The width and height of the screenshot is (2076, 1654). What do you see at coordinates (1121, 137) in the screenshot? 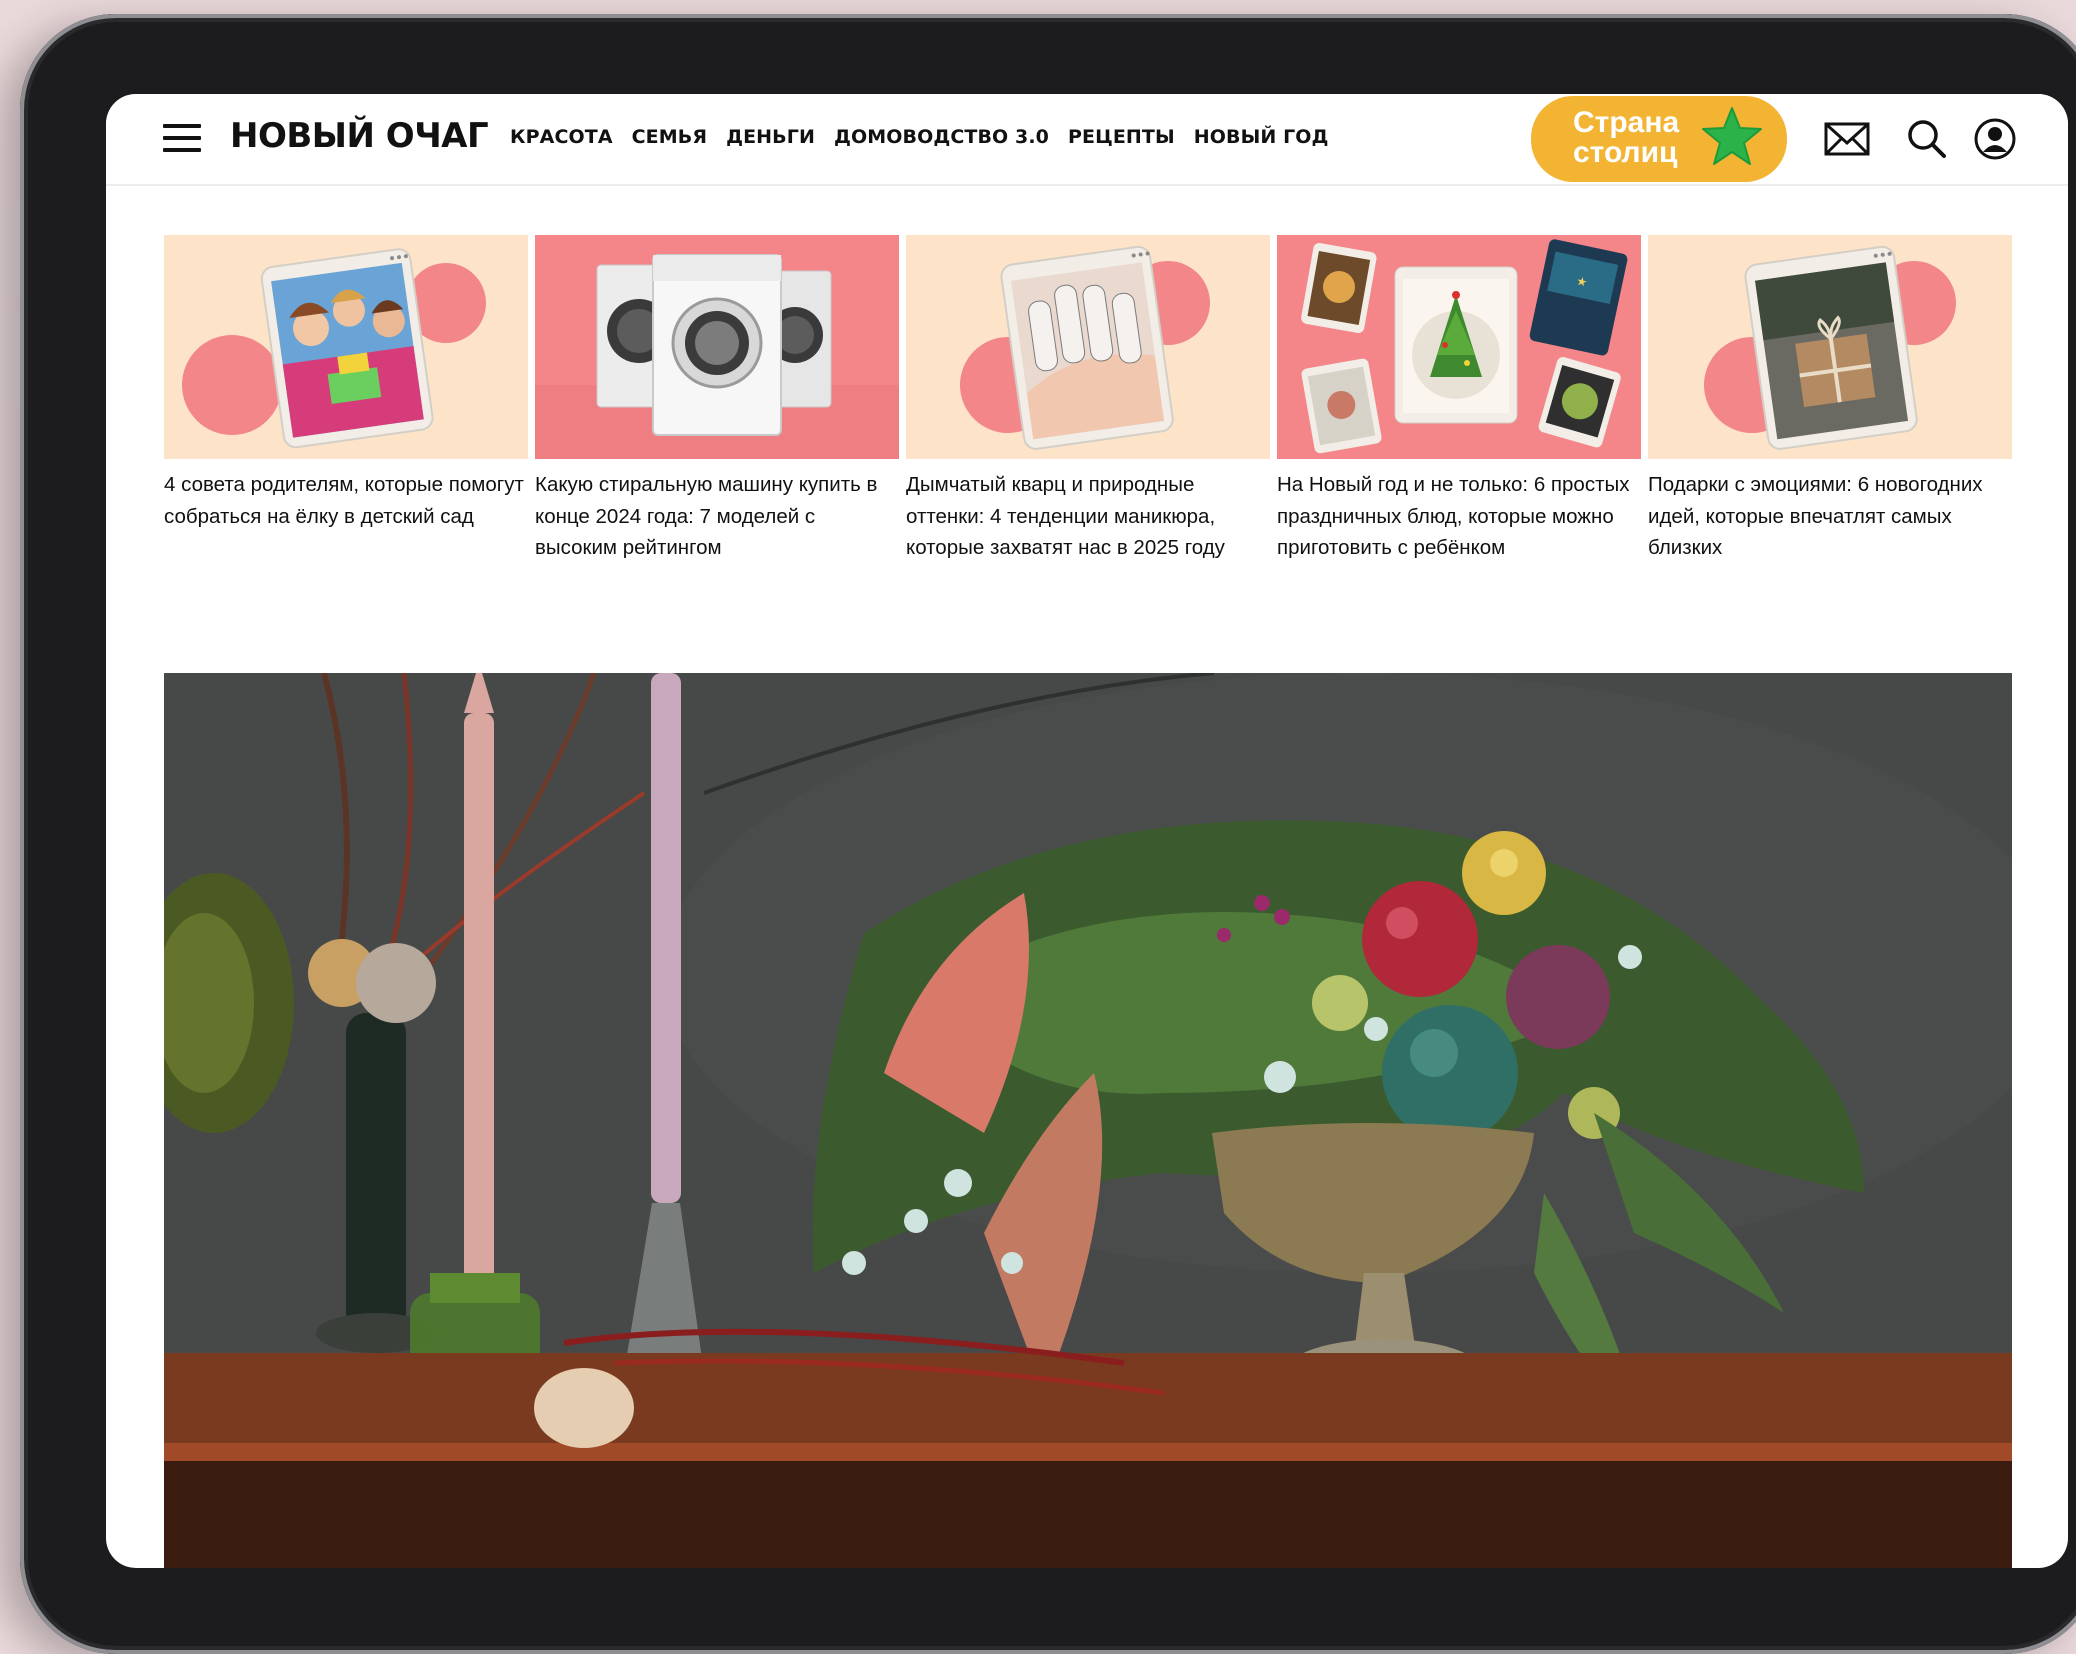
I see `nav-item-recipes: РЕЦЕПТЫ` at bounding box center [1121, 137].